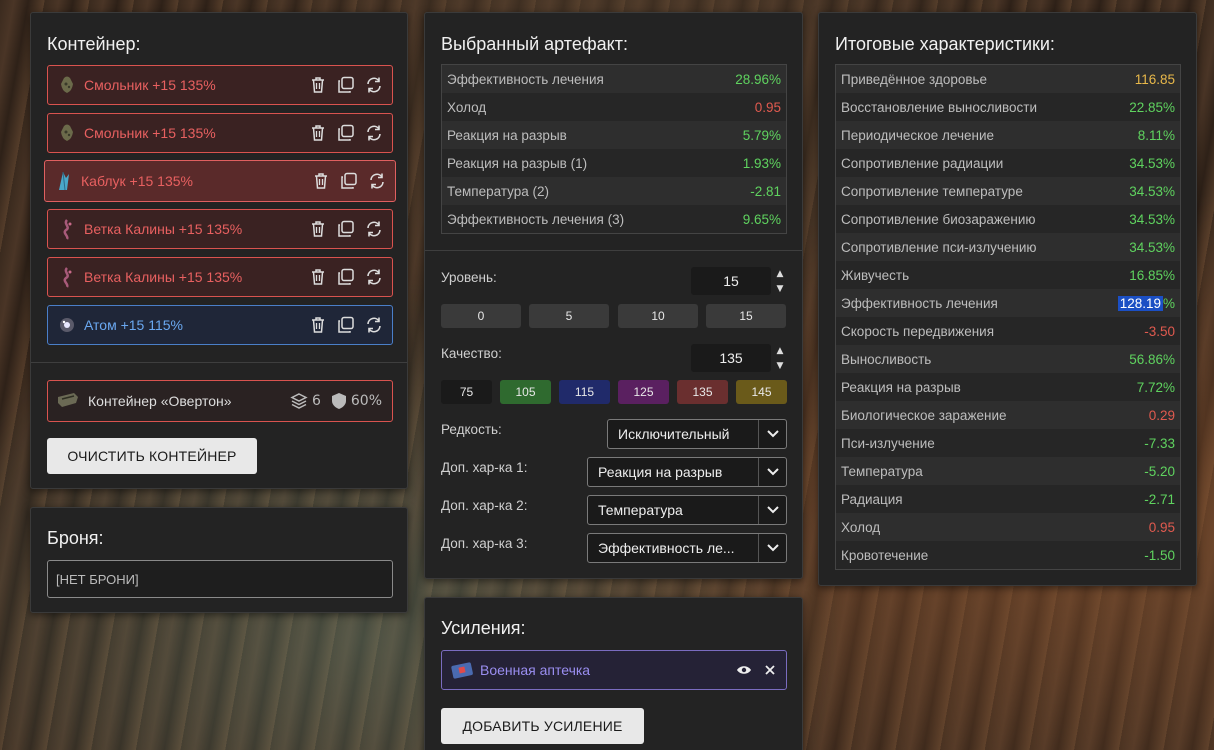 The width and height of the screenshot is (1214, 750). Describe the element at coordinates (1008, 303) in the screenshot. I see `stat-row: Эффективность лечения 128.19%` at that location.